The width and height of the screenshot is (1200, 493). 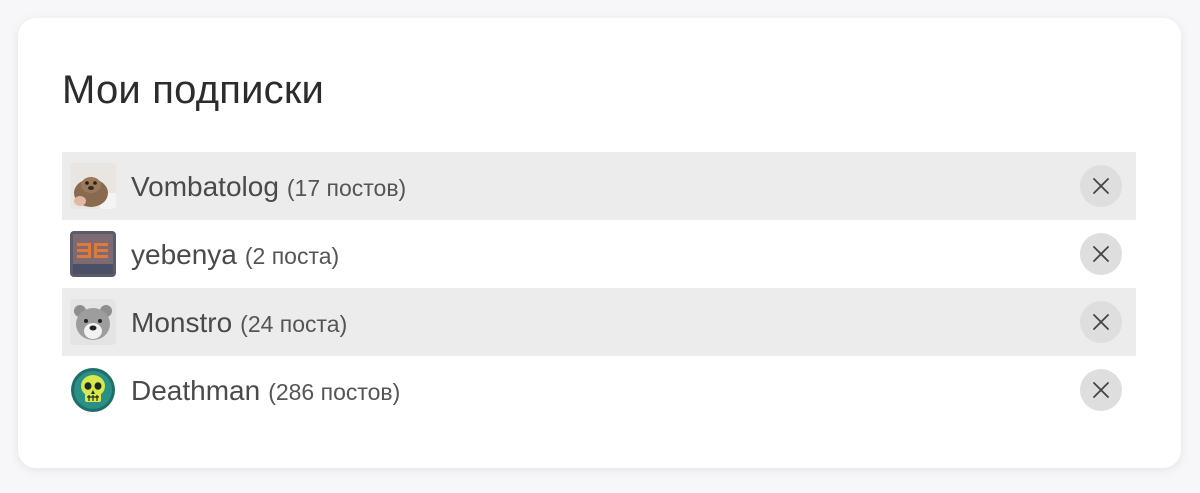 I want to click on subscription-name: Vombatolog (17 постов), so click(x=268, y=187).